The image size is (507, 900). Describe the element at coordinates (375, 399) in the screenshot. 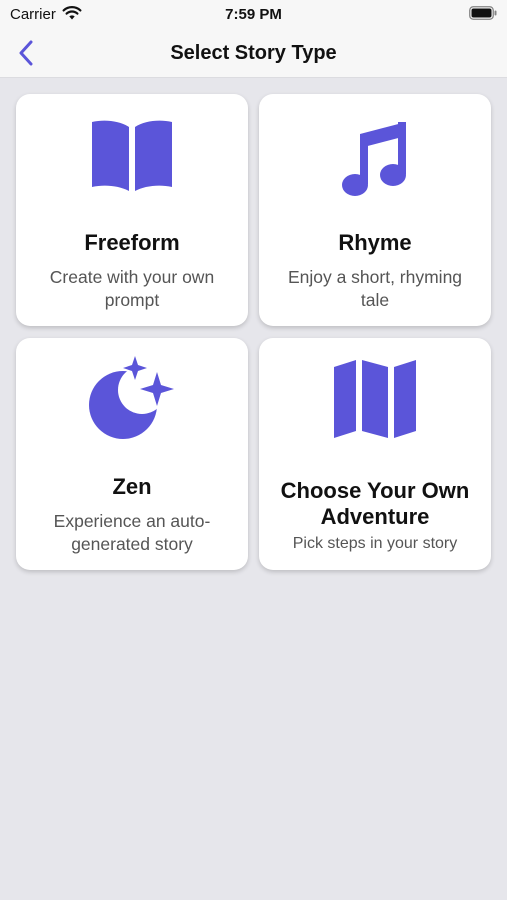

I see `map-icon` at that location.